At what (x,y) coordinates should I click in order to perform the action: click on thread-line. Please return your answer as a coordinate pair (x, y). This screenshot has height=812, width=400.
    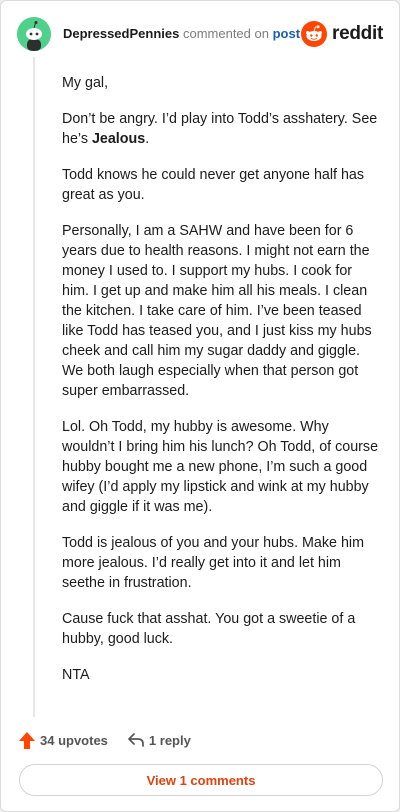
    Looking at the image, I should click on (34, 387).